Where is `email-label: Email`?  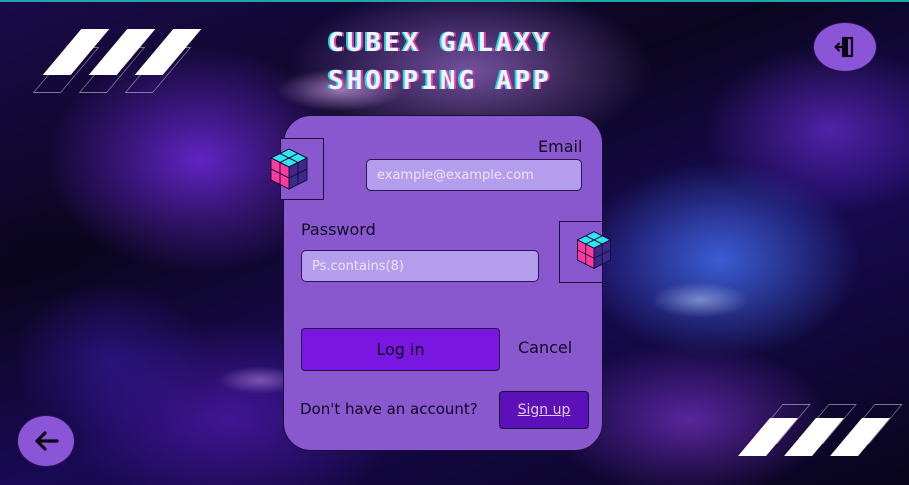
email-label: Email is located at coordinates (560, 146).